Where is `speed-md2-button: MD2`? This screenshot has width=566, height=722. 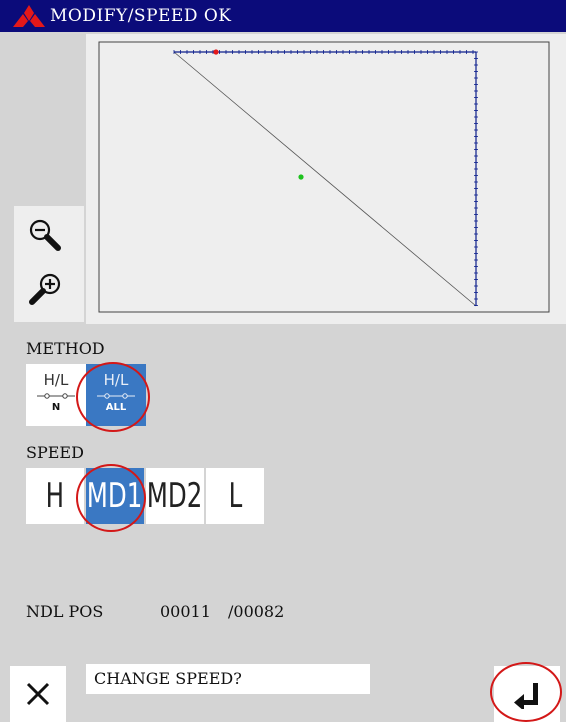 speed-md2-button: MD2 is located at coordinates (175, 496).